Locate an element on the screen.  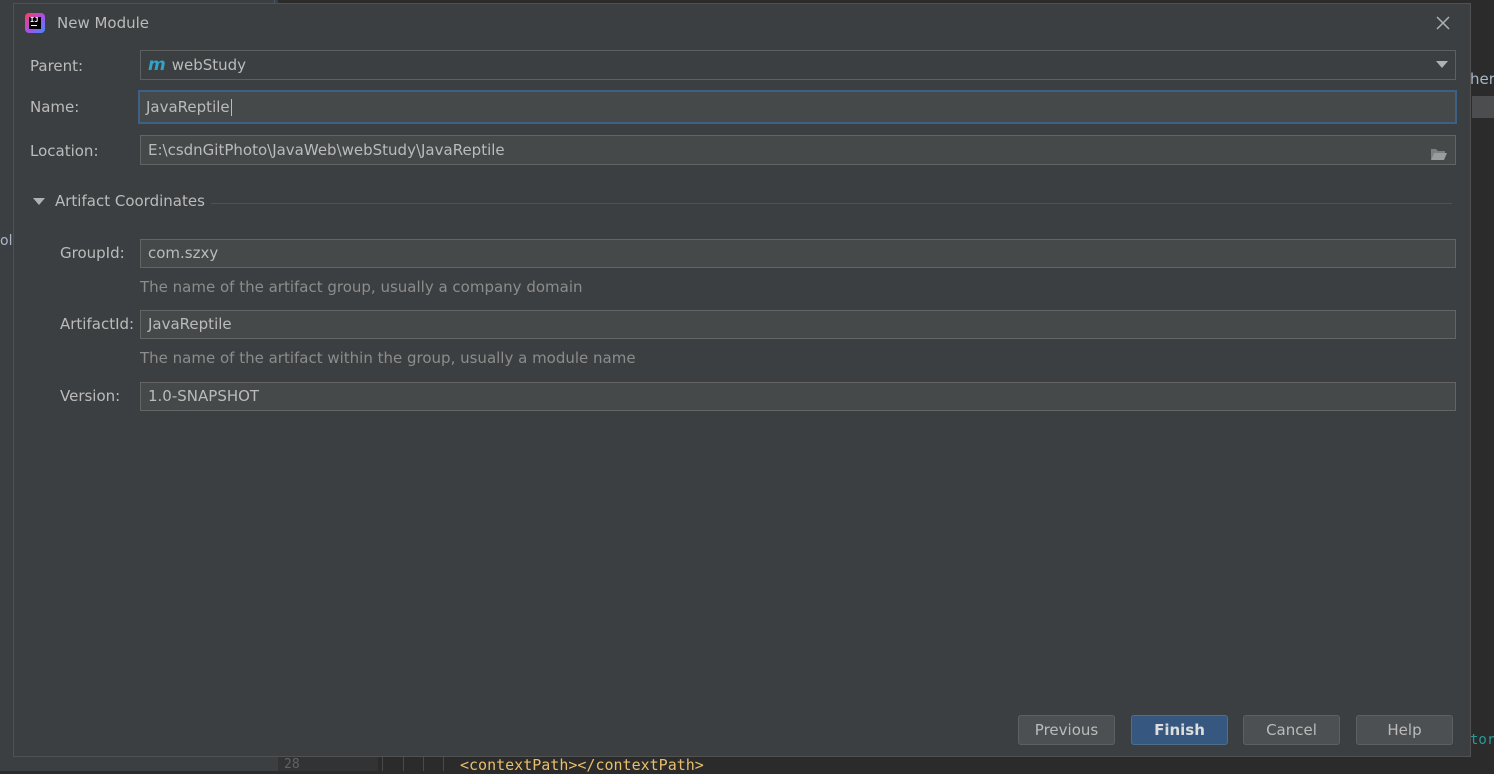
artifact-id-input: JavaReptile is located at coordinates (798, 324).